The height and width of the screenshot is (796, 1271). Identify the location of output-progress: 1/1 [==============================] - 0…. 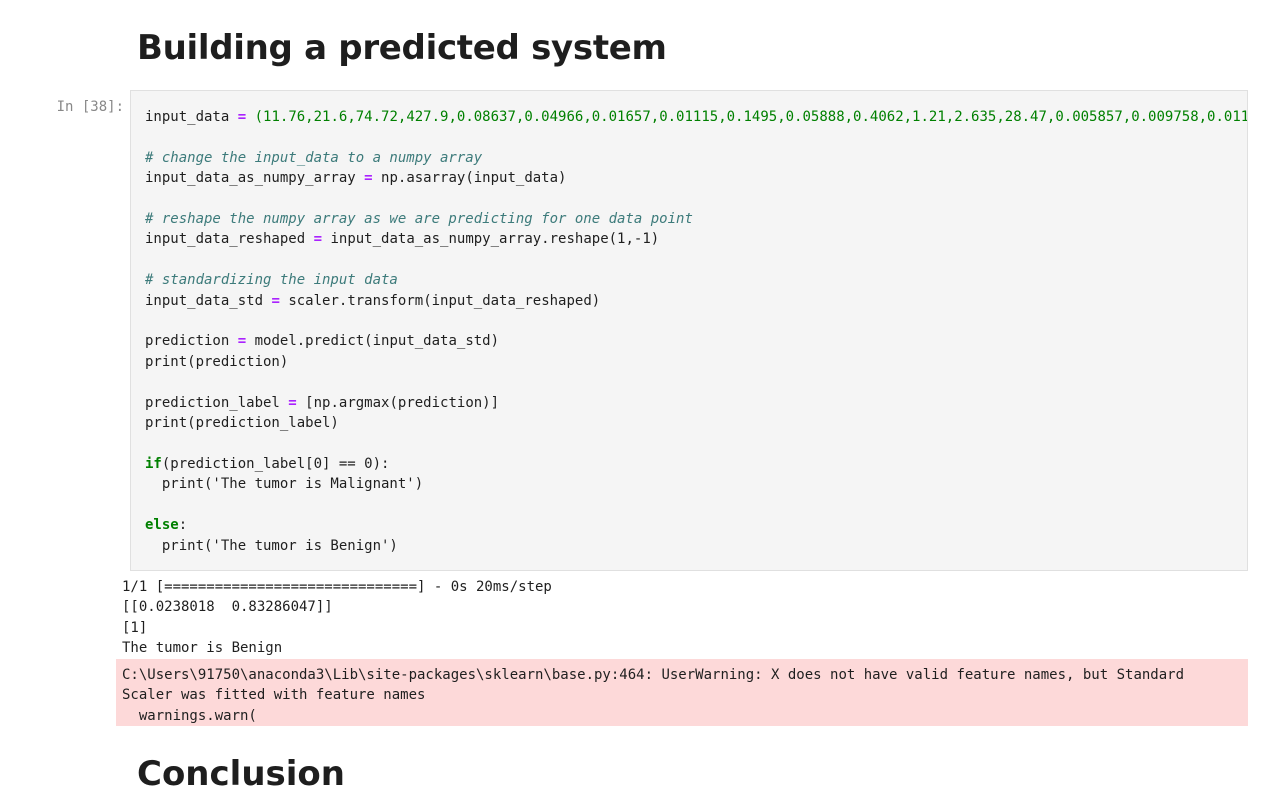
(337, 587).